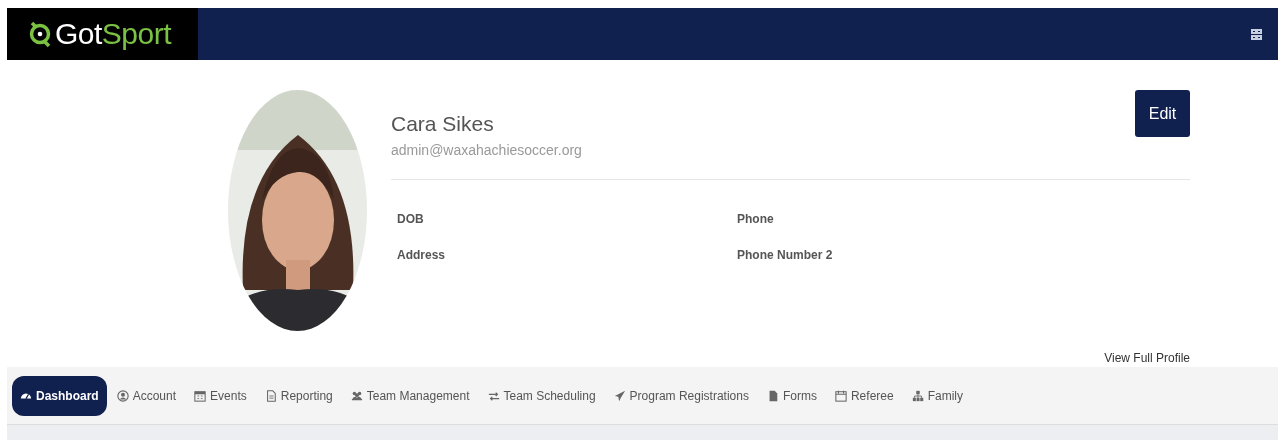 Image resolution: width=1284 pixels, height=441 pixels. What do you see at coordinates (410, 220) in the screenshot?
I see `field-label: DOB` at bounding box center [410, 220].